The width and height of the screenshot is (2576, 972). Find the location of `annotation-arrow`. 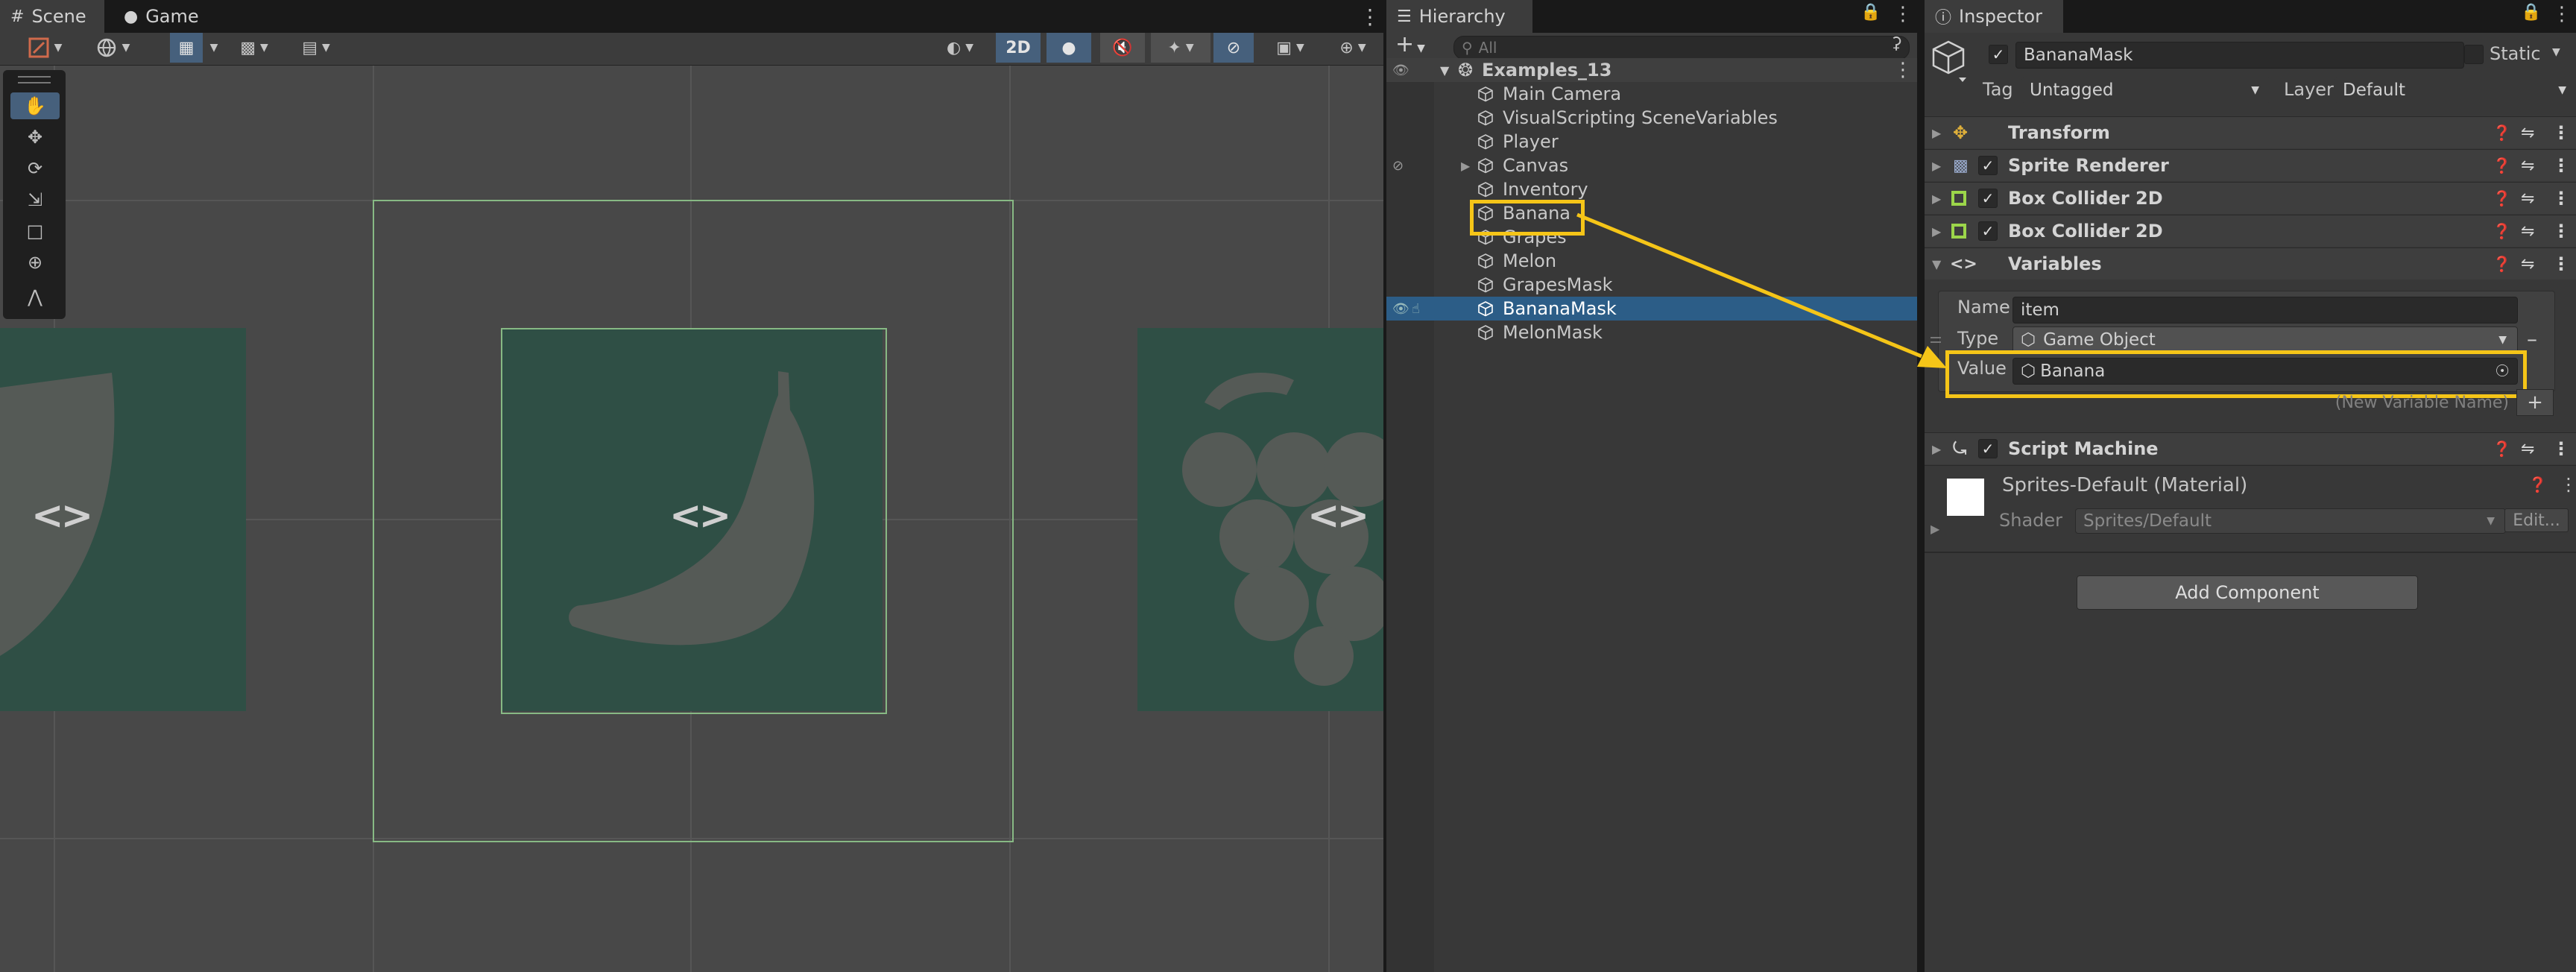

annotation-arrow is located at coordinates (1762, 290).